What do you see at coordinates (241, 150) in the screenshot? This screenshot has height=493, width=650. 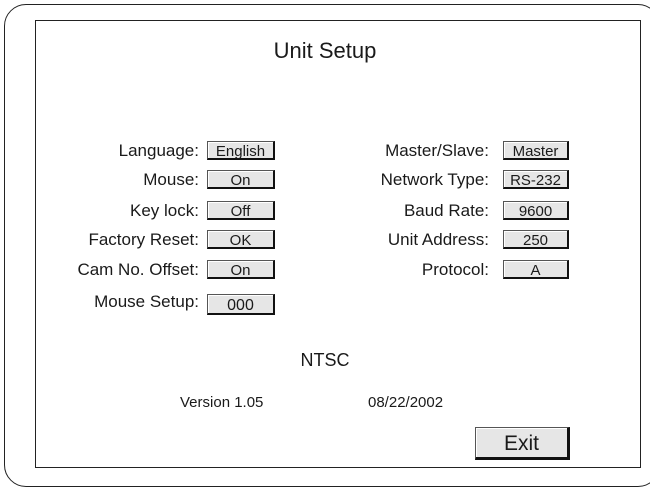 I see `language-field: English` at bounding box center [241, 150].